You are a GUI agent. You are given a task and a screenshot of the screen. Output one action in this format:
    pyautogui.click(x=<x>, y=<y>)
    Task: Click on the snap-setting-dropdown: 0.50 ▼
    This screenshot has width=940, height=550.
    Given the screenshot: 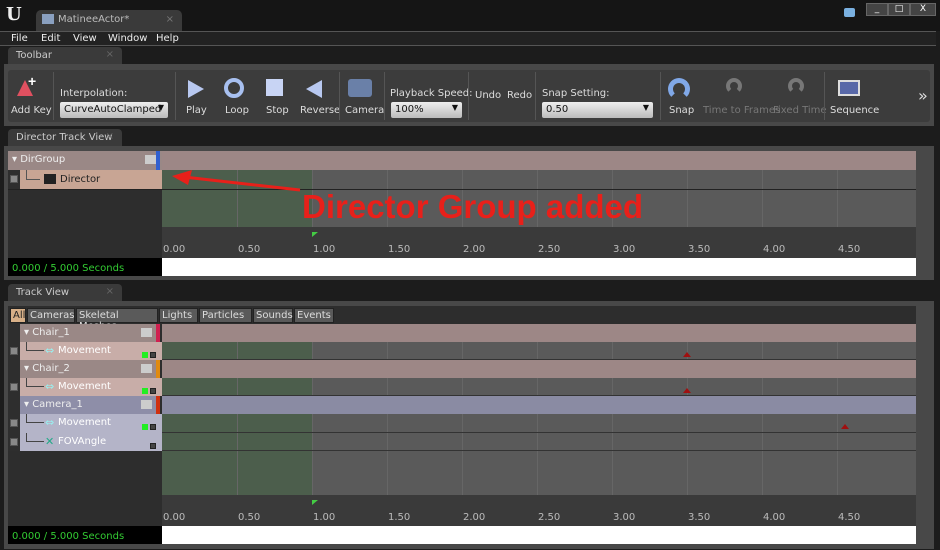 What is the action you would take?
    pyautogui.click(x=597, y=110)
    